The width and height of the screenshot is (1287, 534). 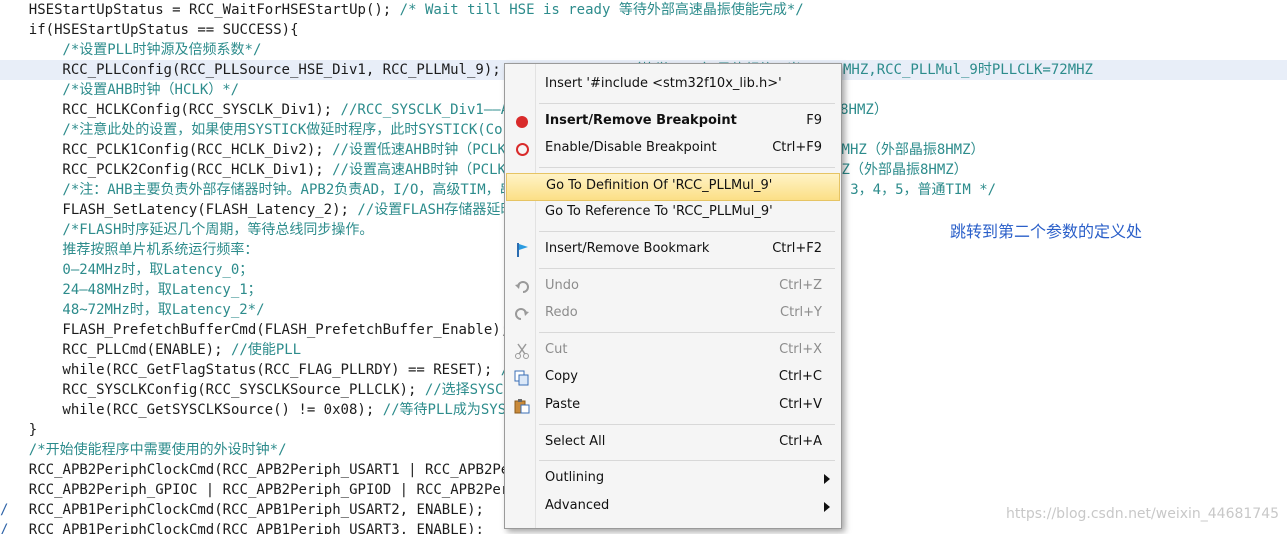 I want to click on menu-item-label: Paste, so click(x=563, y=404).